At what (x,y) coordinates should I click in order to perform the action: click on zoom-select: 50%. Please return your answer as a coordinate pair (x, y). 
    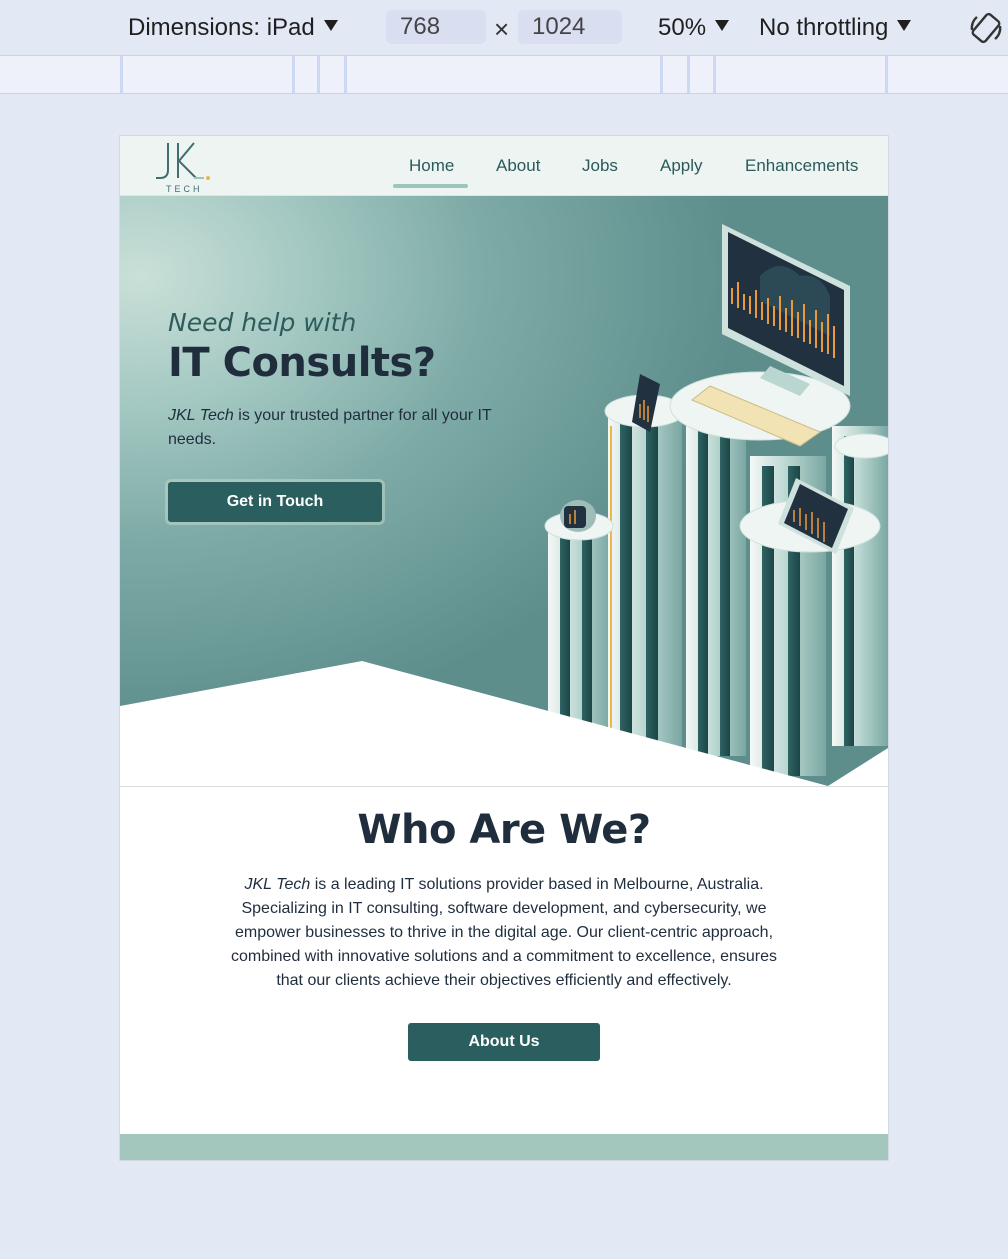
    Looking at the image, I should click on (694, 28).